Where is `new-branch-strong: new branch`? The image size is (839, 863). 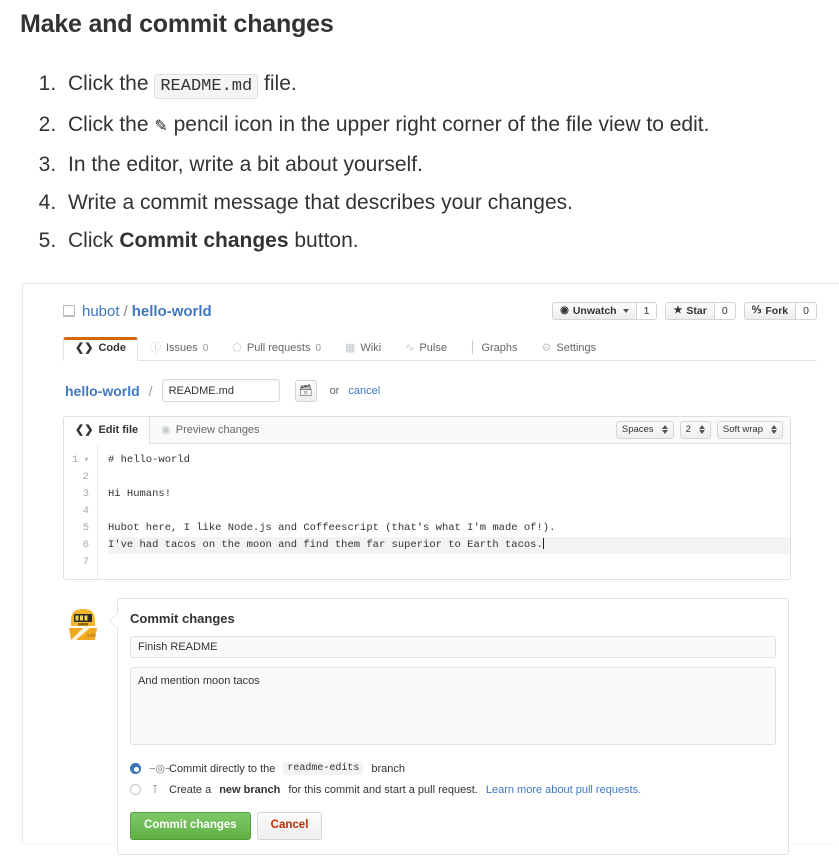 new-branch-strong: new branch is located at coordinates (250, 789).